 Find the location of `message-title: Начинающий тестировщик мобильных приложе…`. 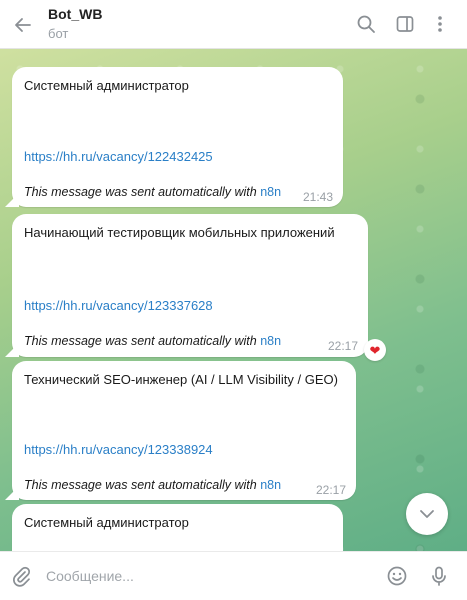

message-title: Начинающий тестировщик мобильных приложе… is located at coordinates (179, 232).